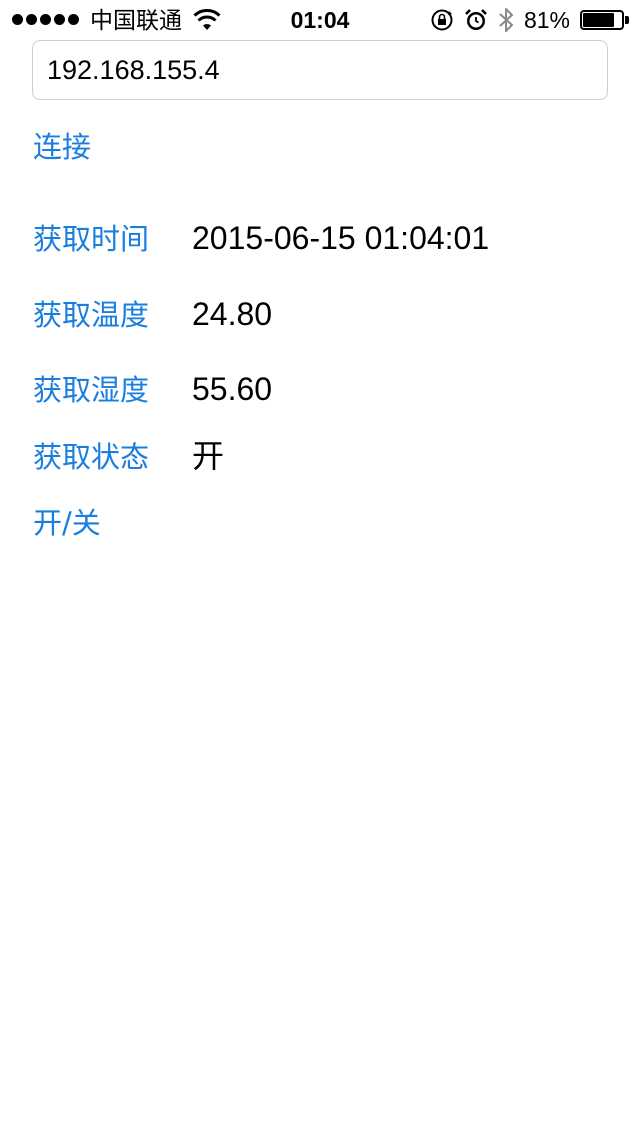 Image resolution: width=640 pixels, height=1136 pixels. Describe the element at coordinates (232, 389) in the screenshot. I see `humidity-value: 55.60` at that location.